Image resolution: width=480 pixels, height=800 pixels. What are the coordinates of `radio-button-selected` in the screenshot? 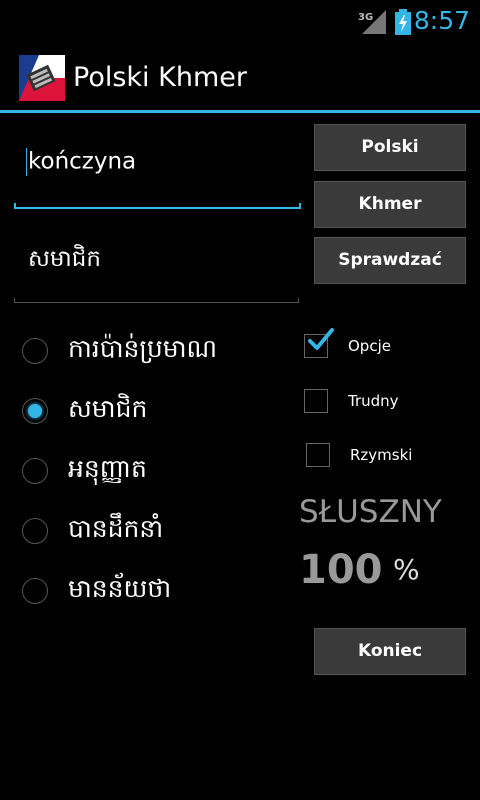 It's located at (35, 411).